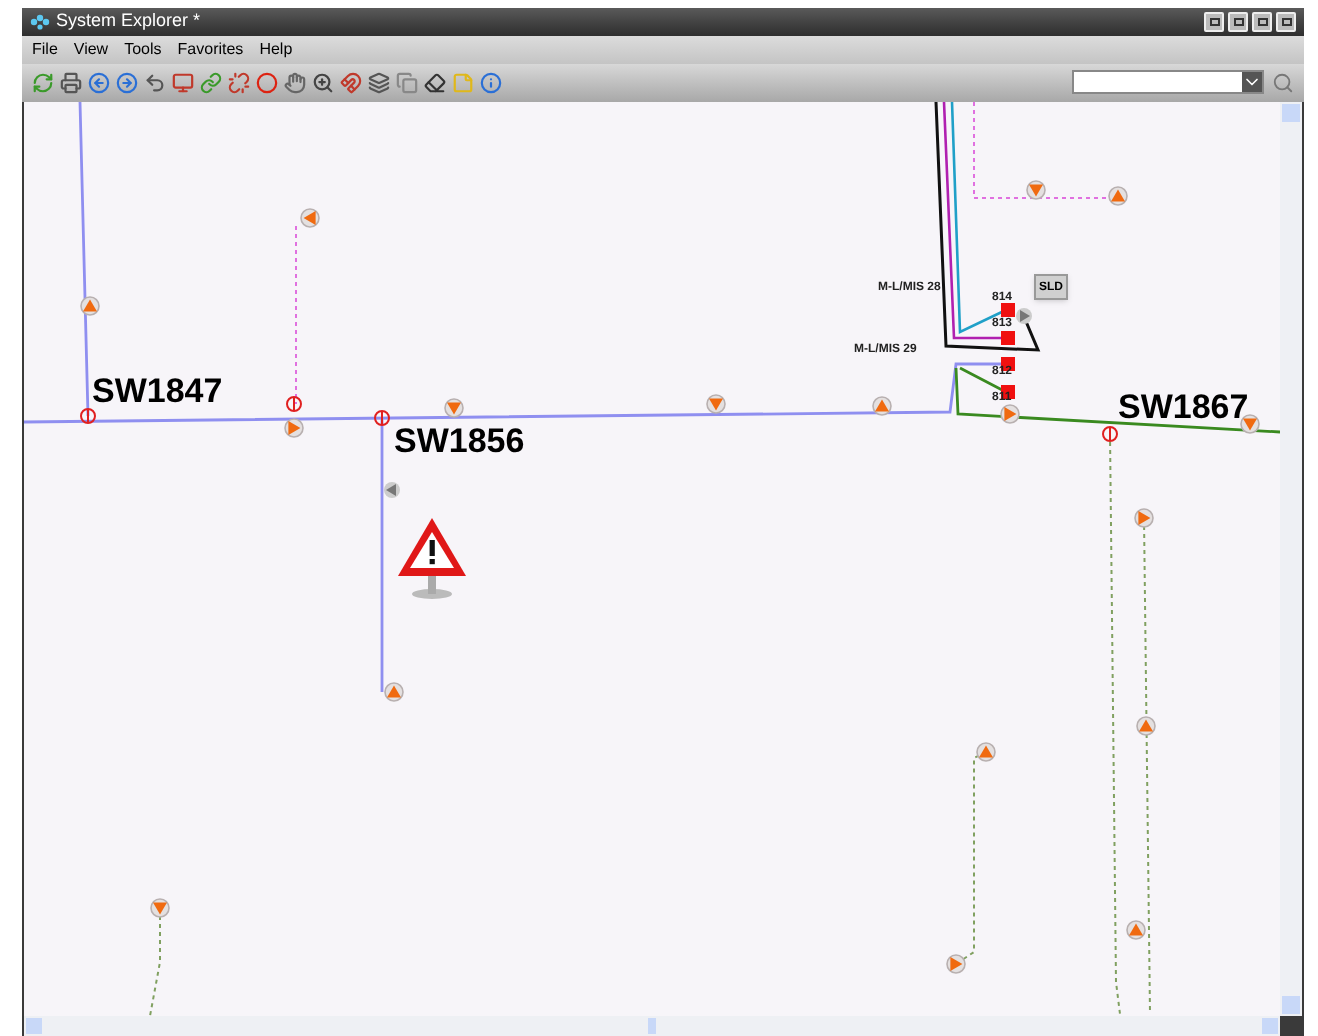 The width and height of the screenshot is (1318, 1036). I want to click on minimize-button, so click(1238, 22).